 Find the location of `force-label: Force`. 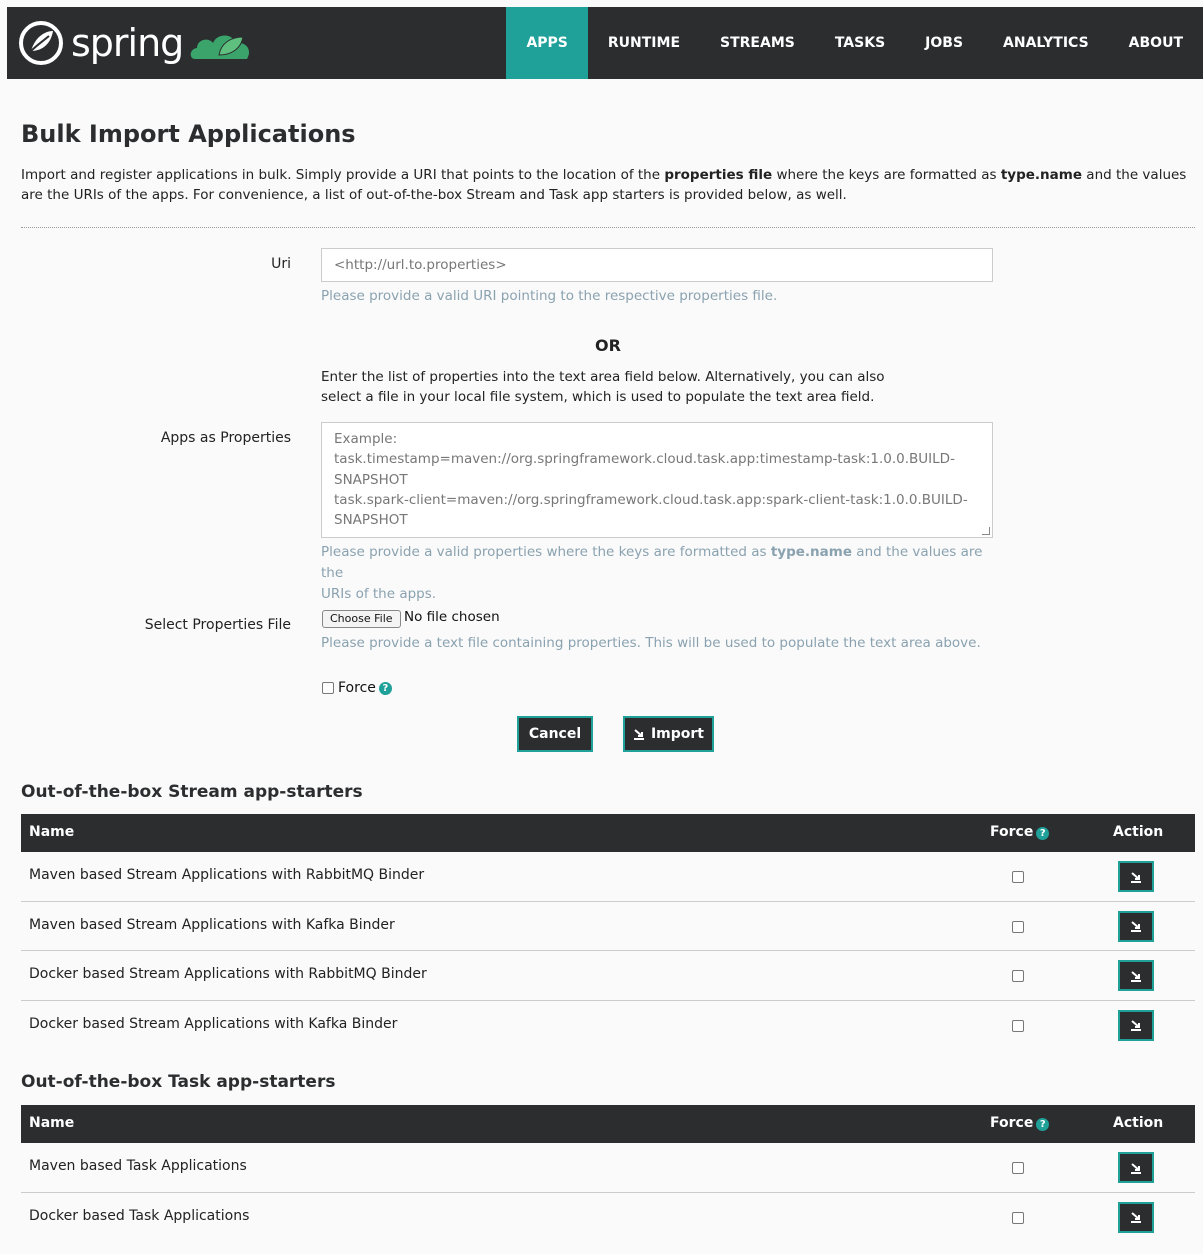

force-label: Force is located at coordinates (357, 688).